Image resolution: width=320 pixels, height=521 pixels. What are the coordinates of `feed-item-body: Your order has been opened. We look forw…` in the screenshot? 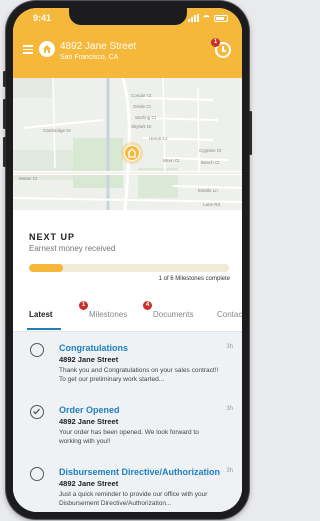 It's located at (129, 437).